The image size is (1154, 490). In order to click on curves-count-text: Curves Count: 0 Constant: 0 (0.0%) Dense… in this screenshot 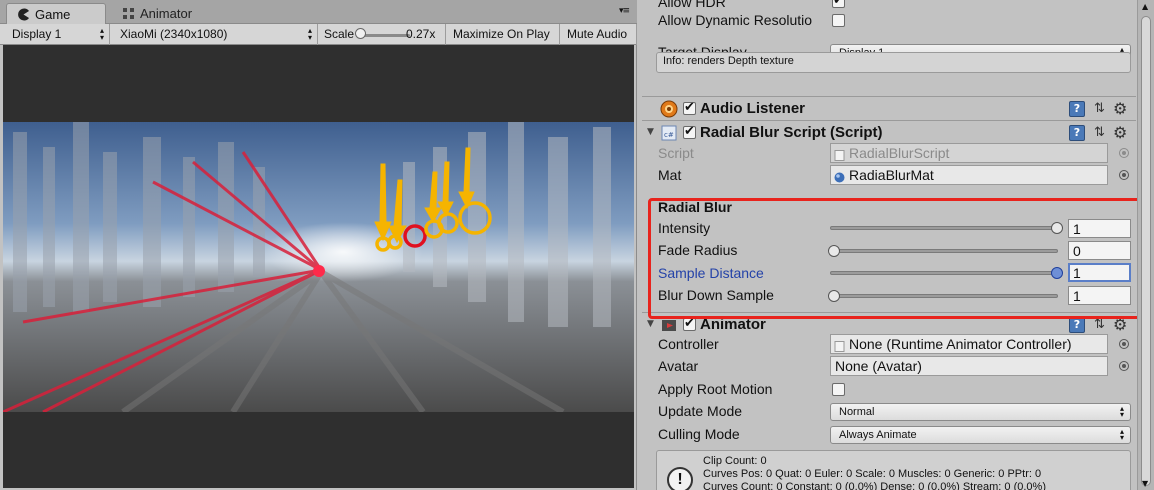, I will do `click(874, 485)`.